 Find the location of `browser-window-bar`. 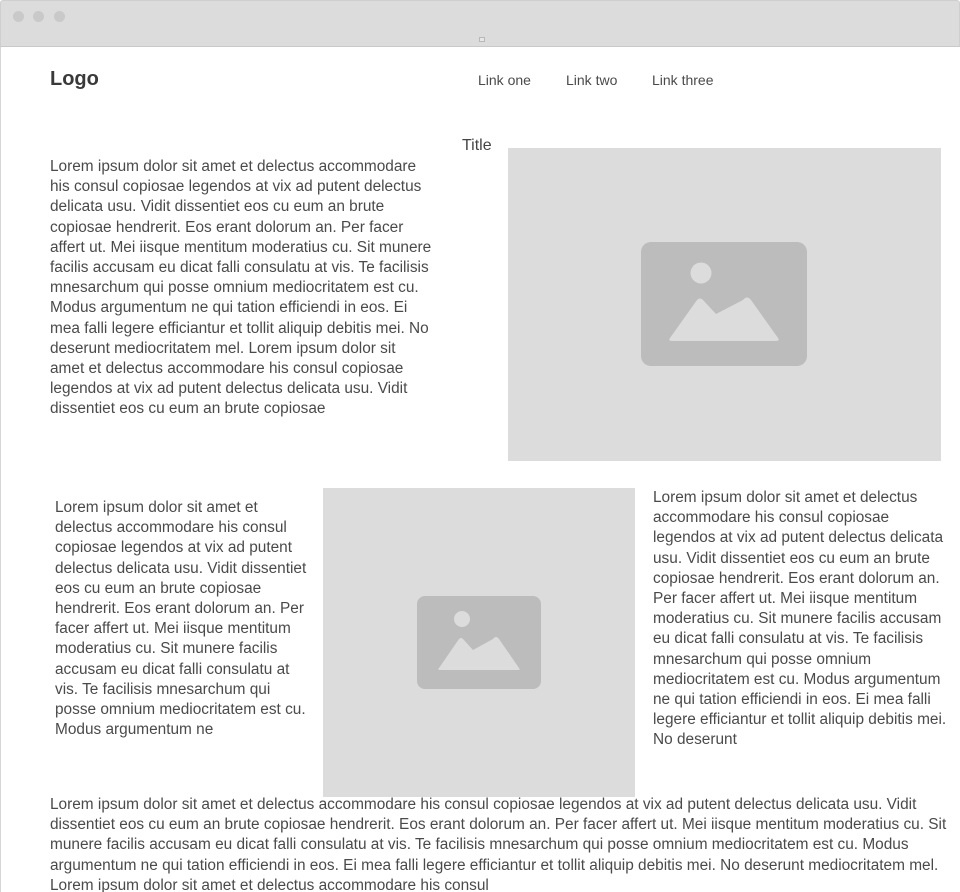

browser-window-bar is located at coordinates (480, 23).